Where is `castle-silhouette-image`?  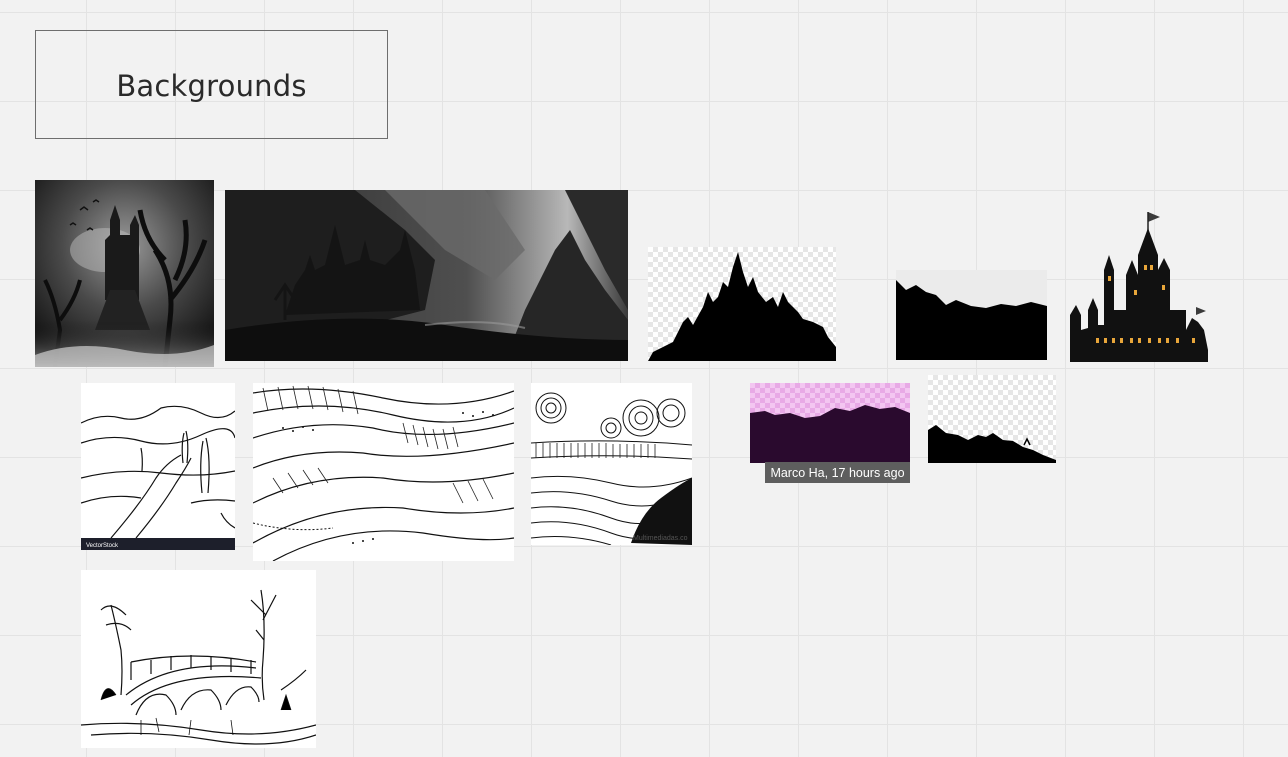
castle-silhouette-image is located at coordinates (742, 304).